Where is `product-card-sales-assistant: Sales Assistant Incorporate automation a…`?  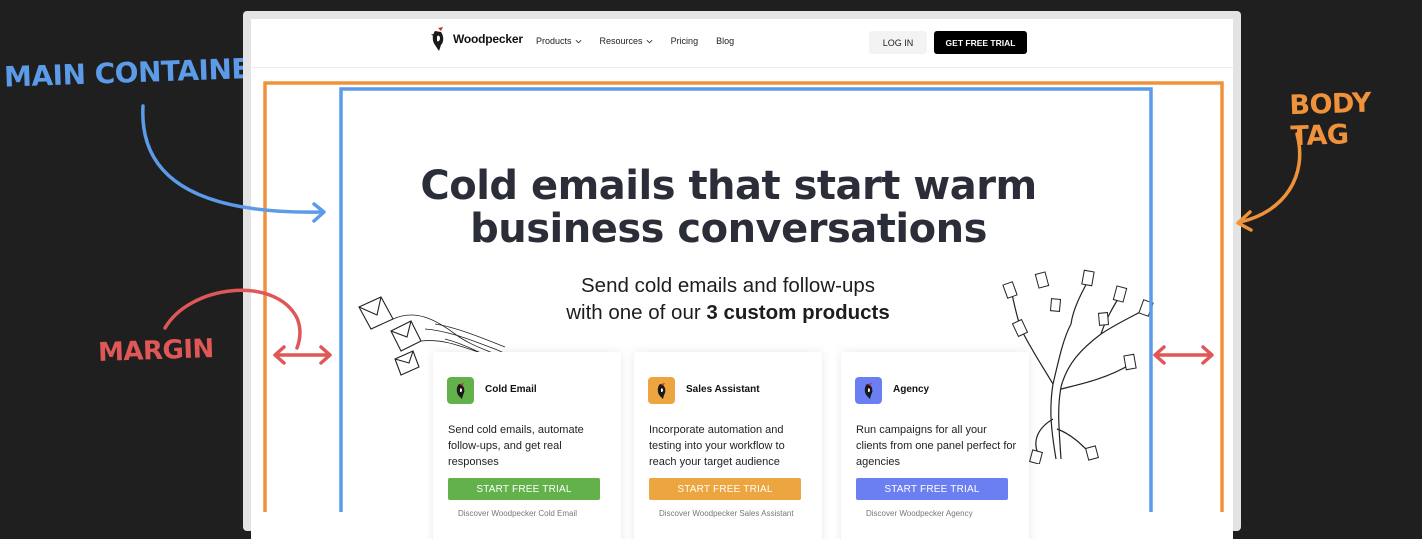
product-card-sales-assistant: Sales Assistant Incorporate automation a… is located at coordinates (728, 445).